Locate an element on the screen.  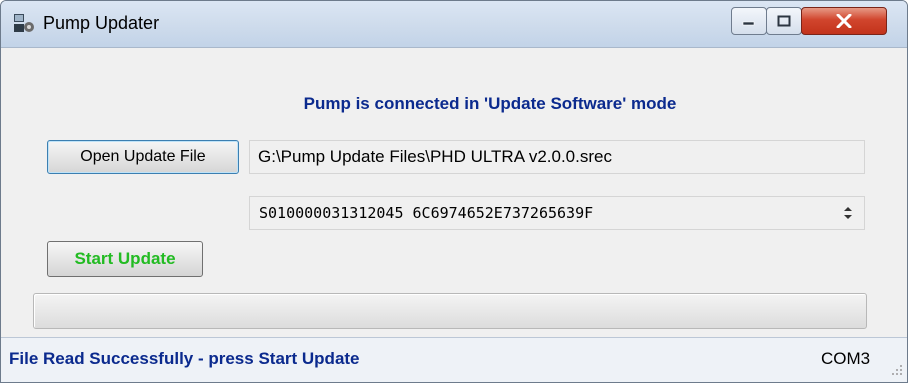
srec-line-field: S010000031312045 6C6974652E737265639F is located at coordinates (557, 213).